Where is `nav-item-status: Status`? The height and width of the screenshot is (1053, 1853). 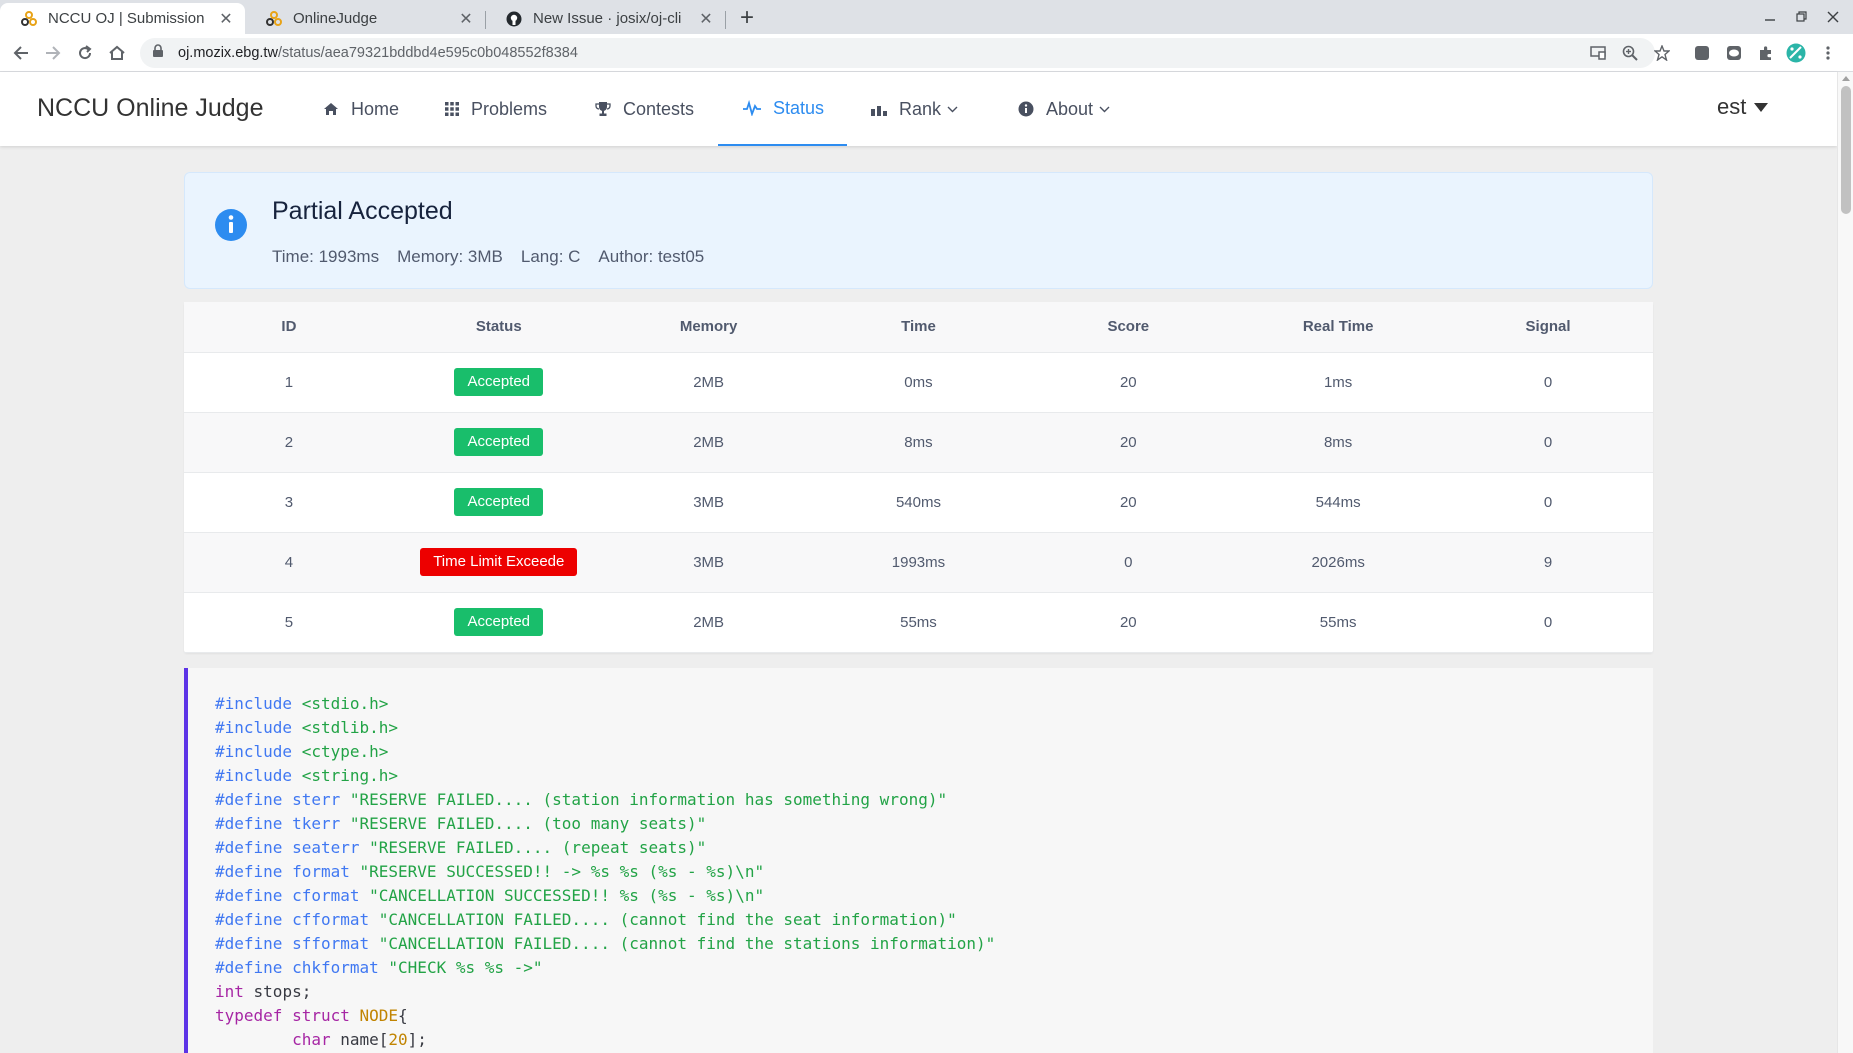
nav-item-status: Status is located at coordinates (782, 109).